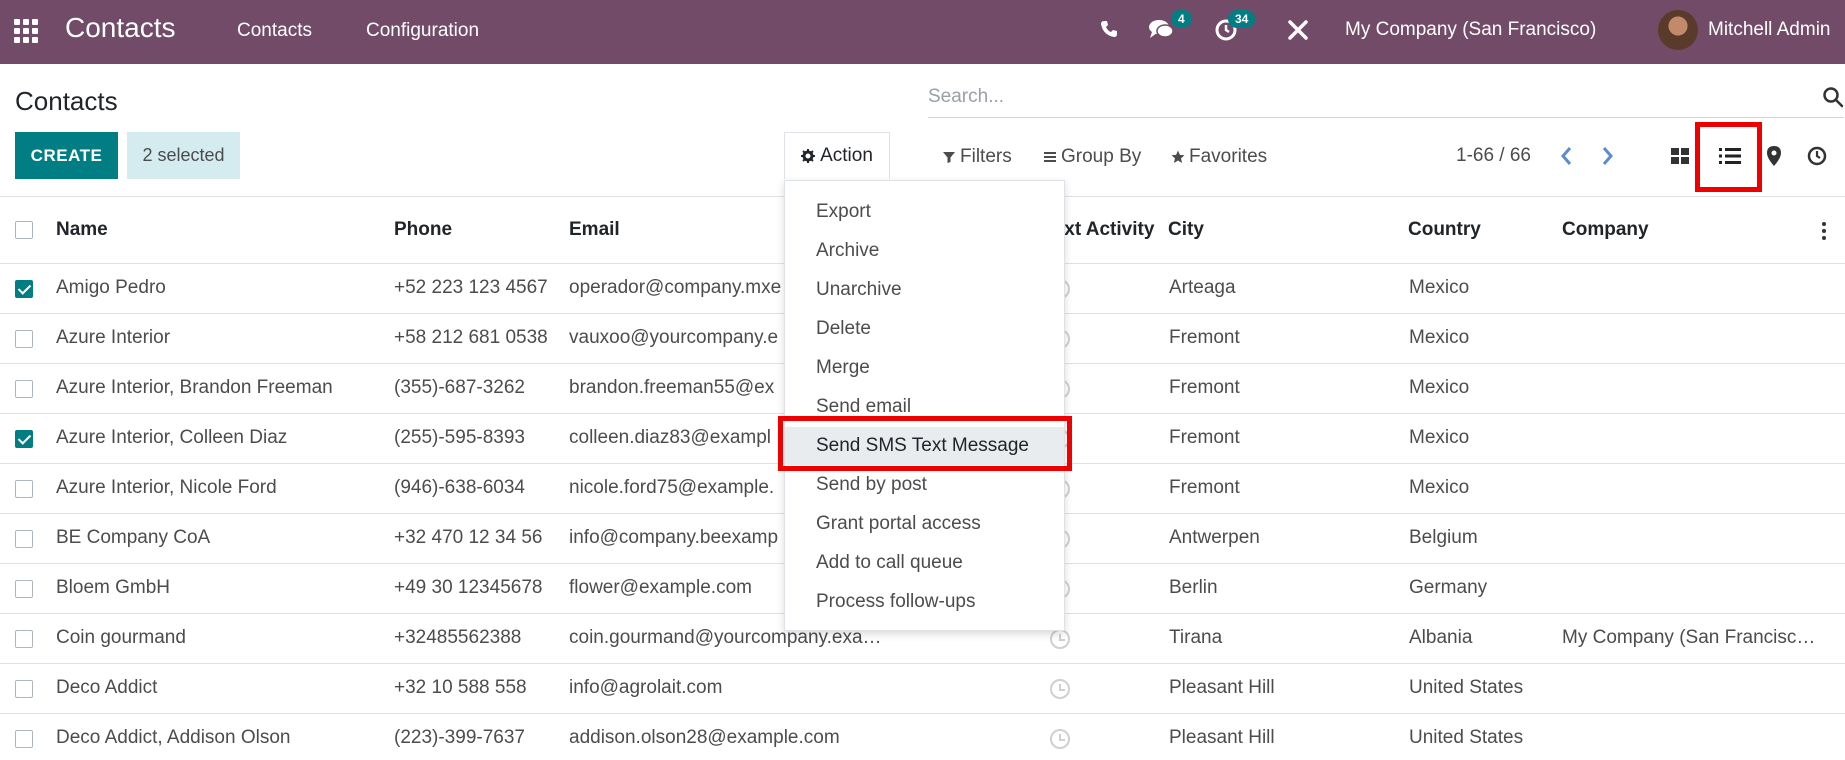  I want to click on menu-item-archive: Archive, so click(924, 251).